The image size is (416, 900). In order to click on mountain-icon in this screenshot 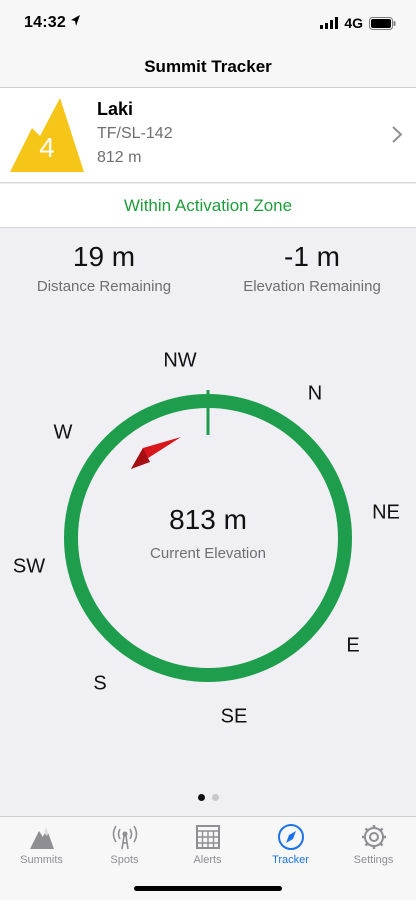, I will do `click(41, 838)`.